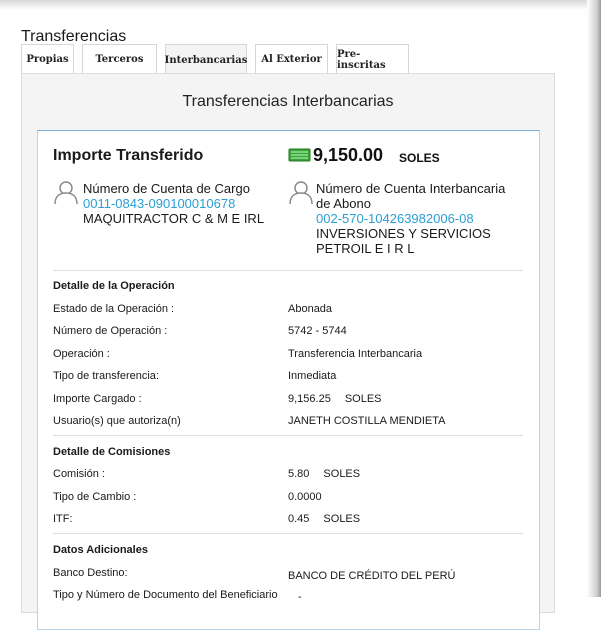  What do you see at coordinates (300, 597) in the screenshot?
I see `adicionales-row-value: -` at bounding box center [300, 597].